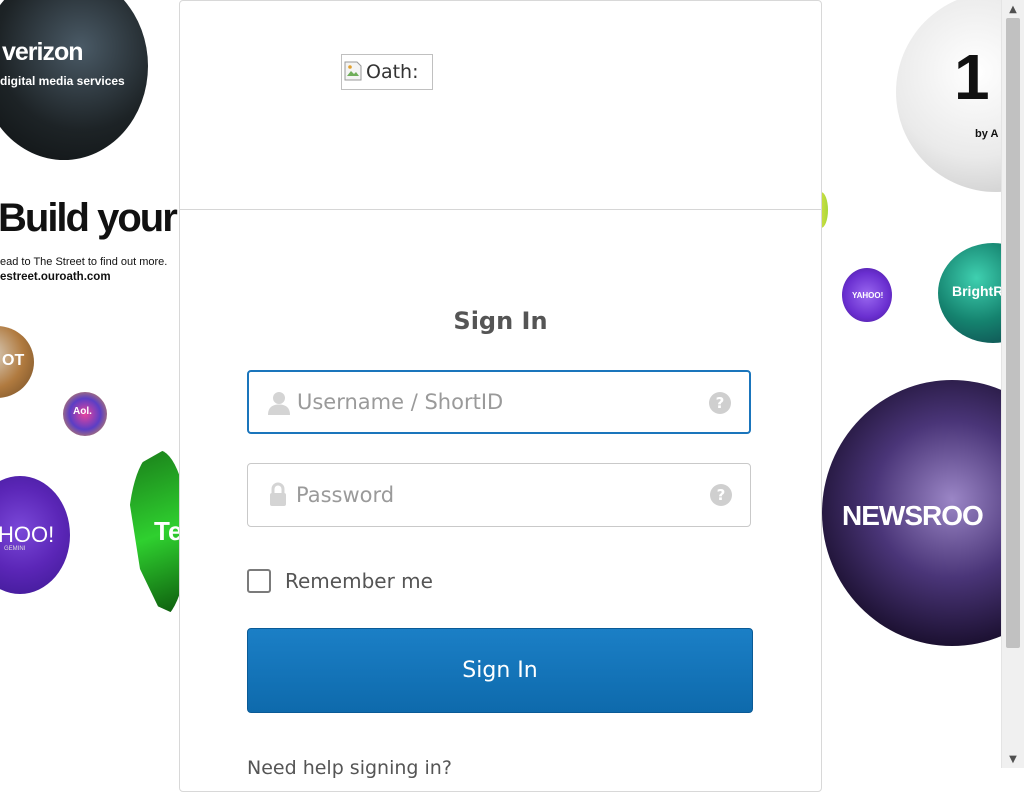  What do you see at coordinates (868, 295) in the screenshot?
I see `yahoo-small-logo: YAHOO!` at bounding box center [868, 295].